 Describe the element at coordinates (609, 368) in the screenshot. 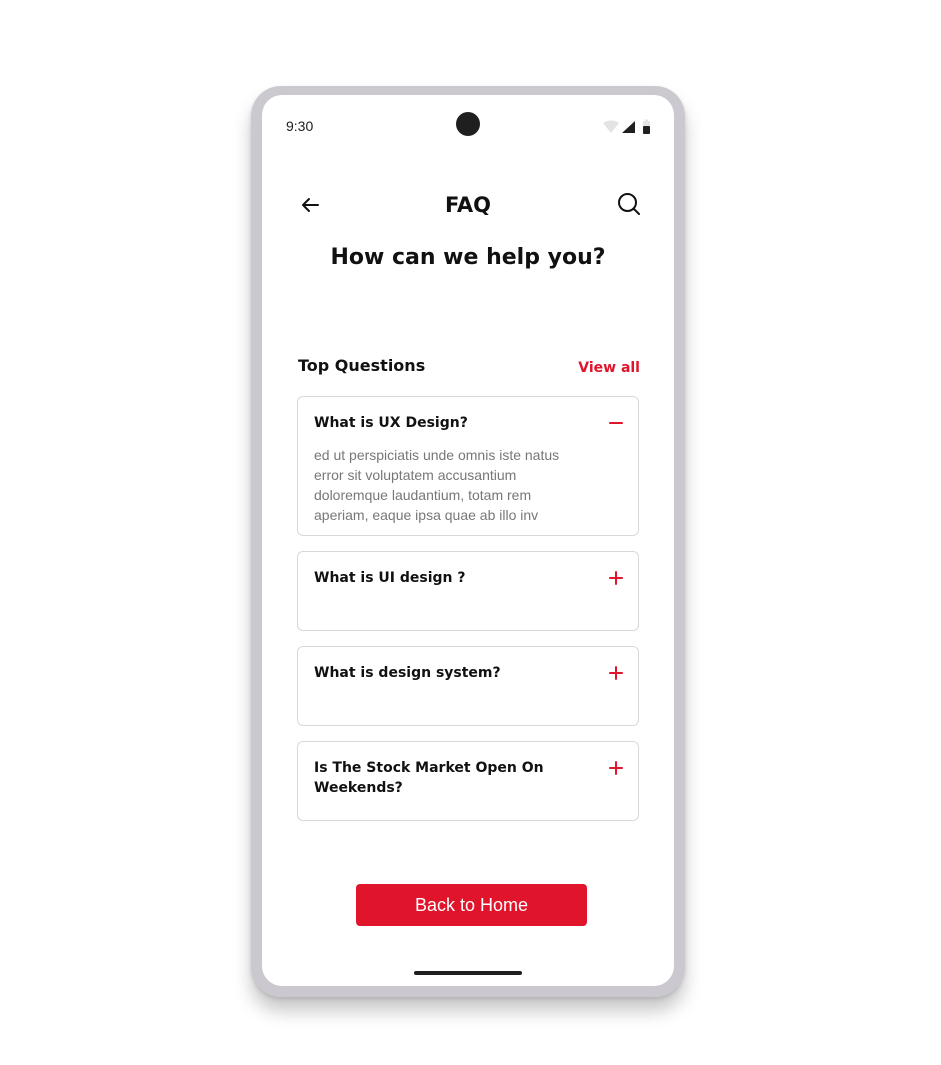

I see `view-all-link: View all` at that location.